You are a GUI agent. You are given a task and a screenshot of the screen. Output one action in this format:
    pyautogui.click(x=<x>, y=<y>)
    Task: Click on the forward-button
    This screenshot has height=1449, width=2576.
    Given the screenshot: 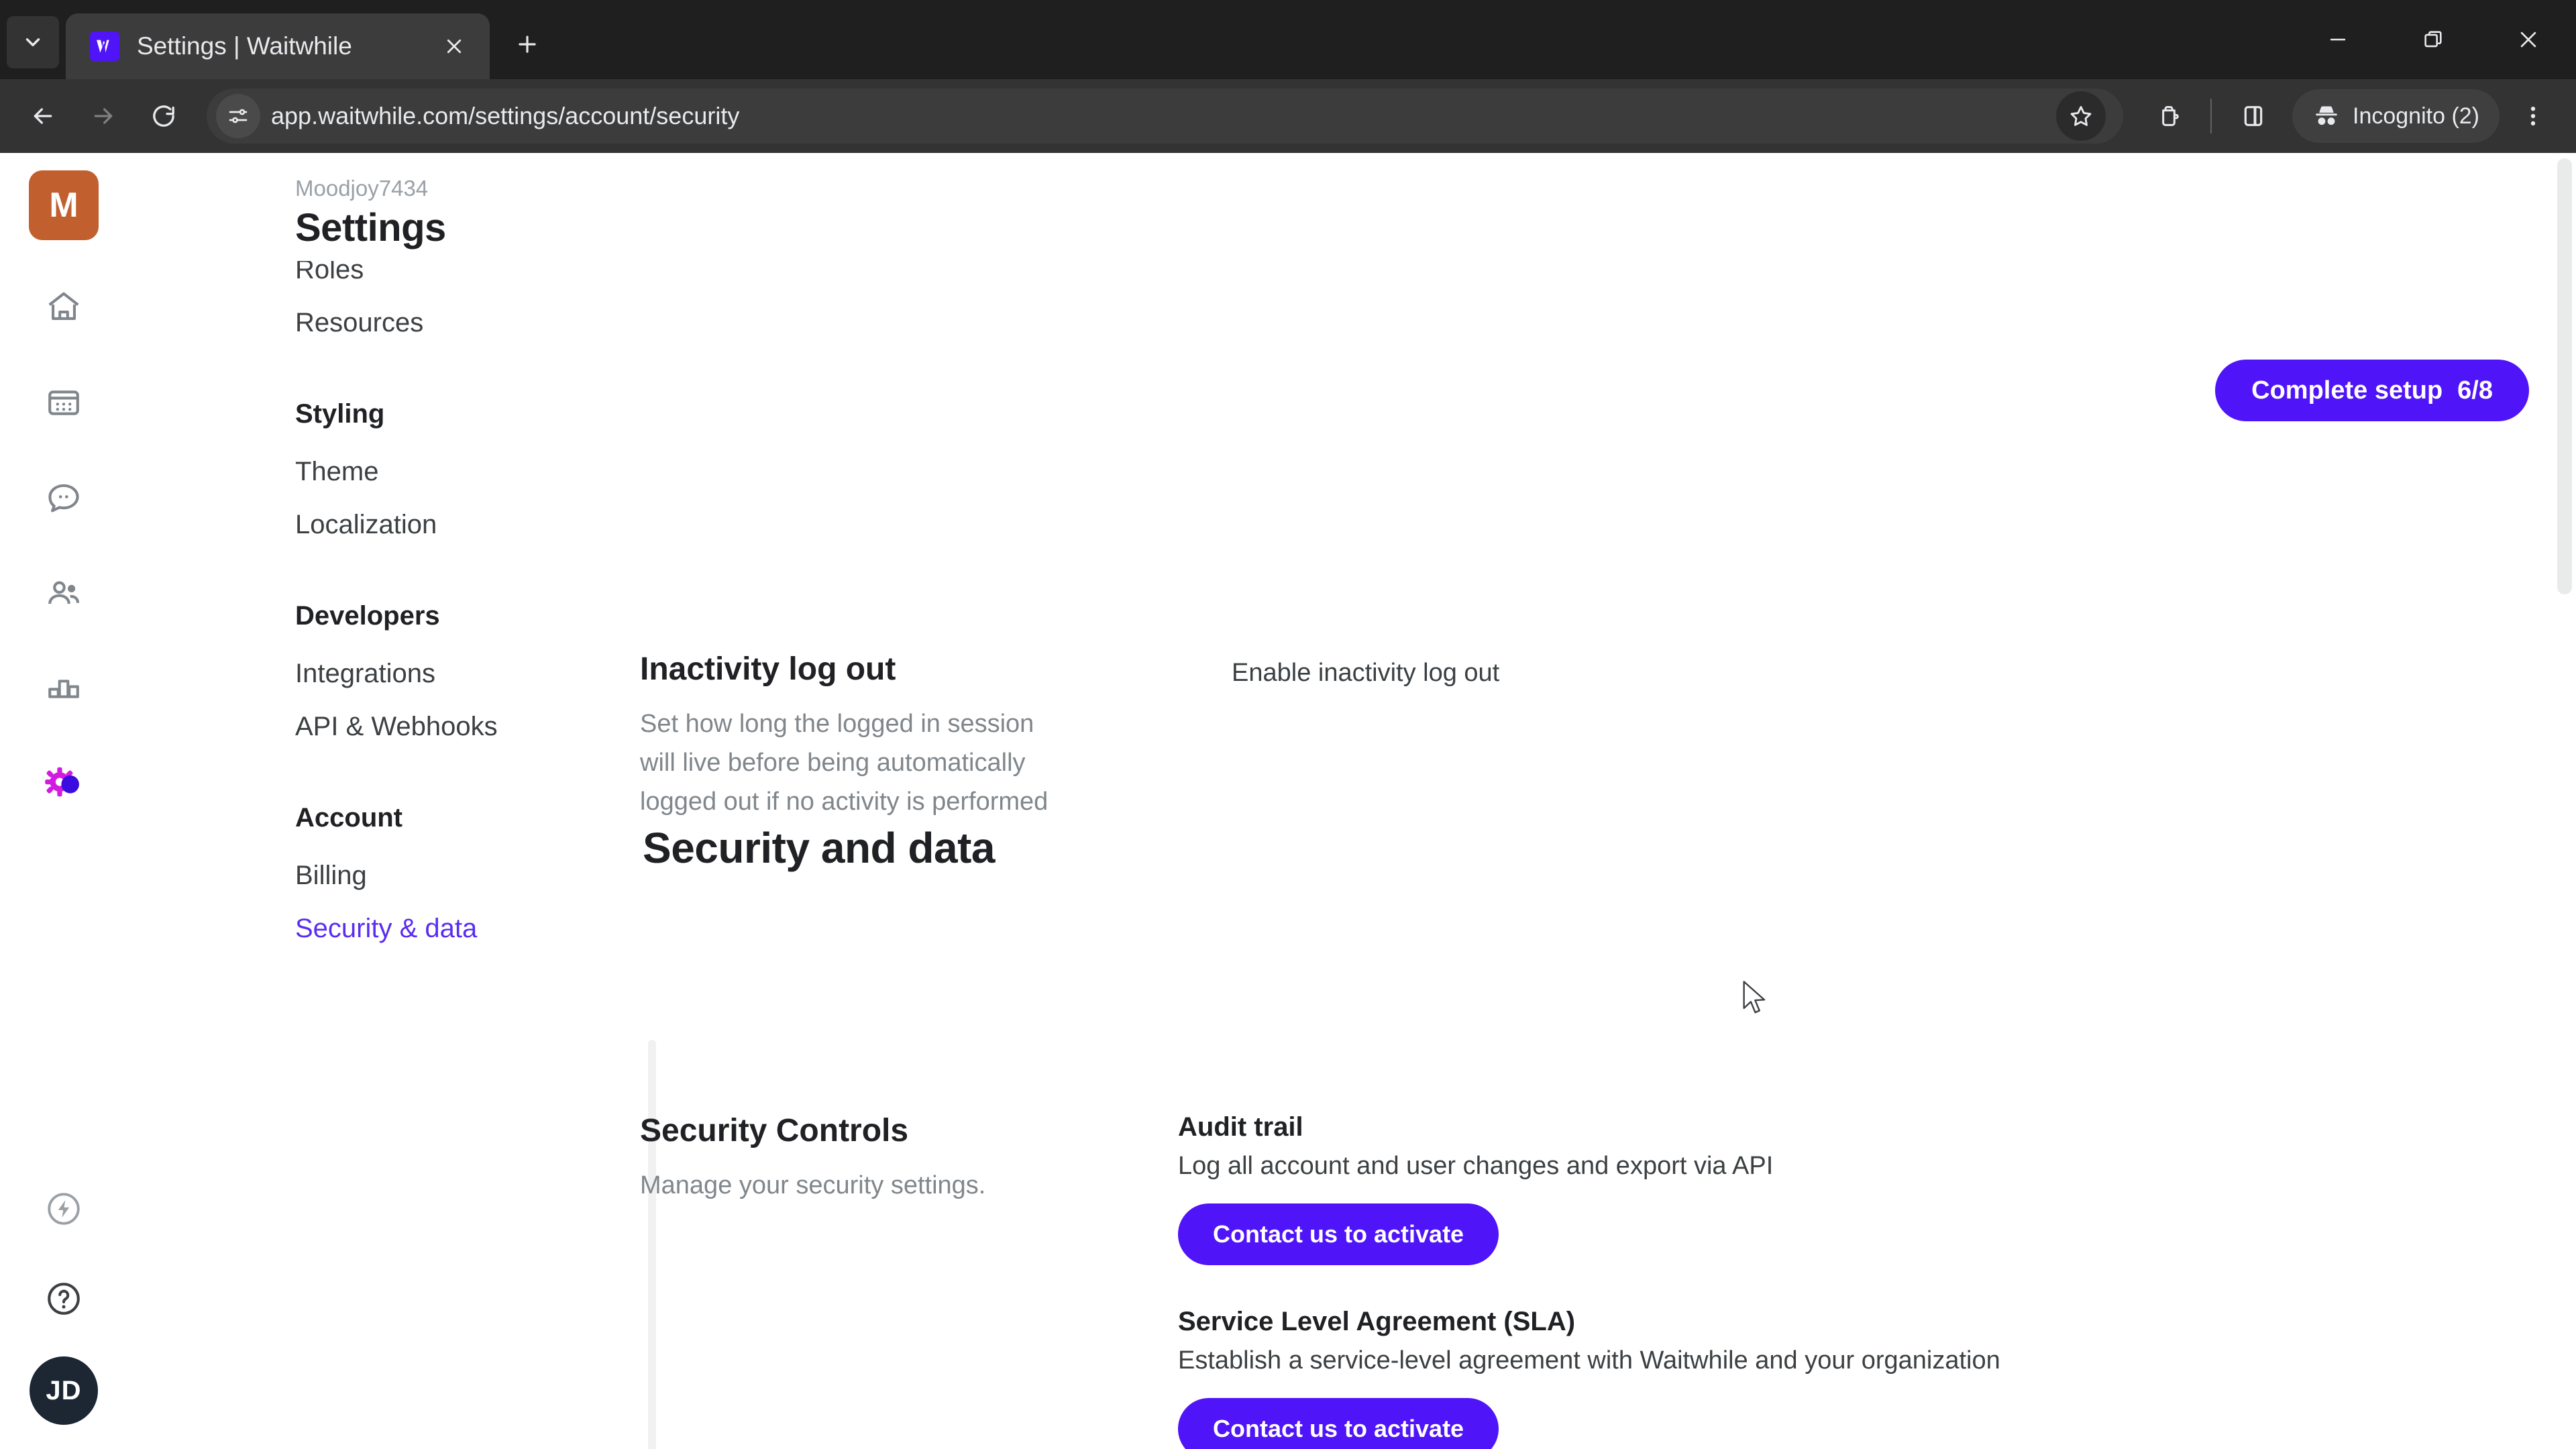 What is the action you would take?
    pyautogui.click(x=103, y=116)
    